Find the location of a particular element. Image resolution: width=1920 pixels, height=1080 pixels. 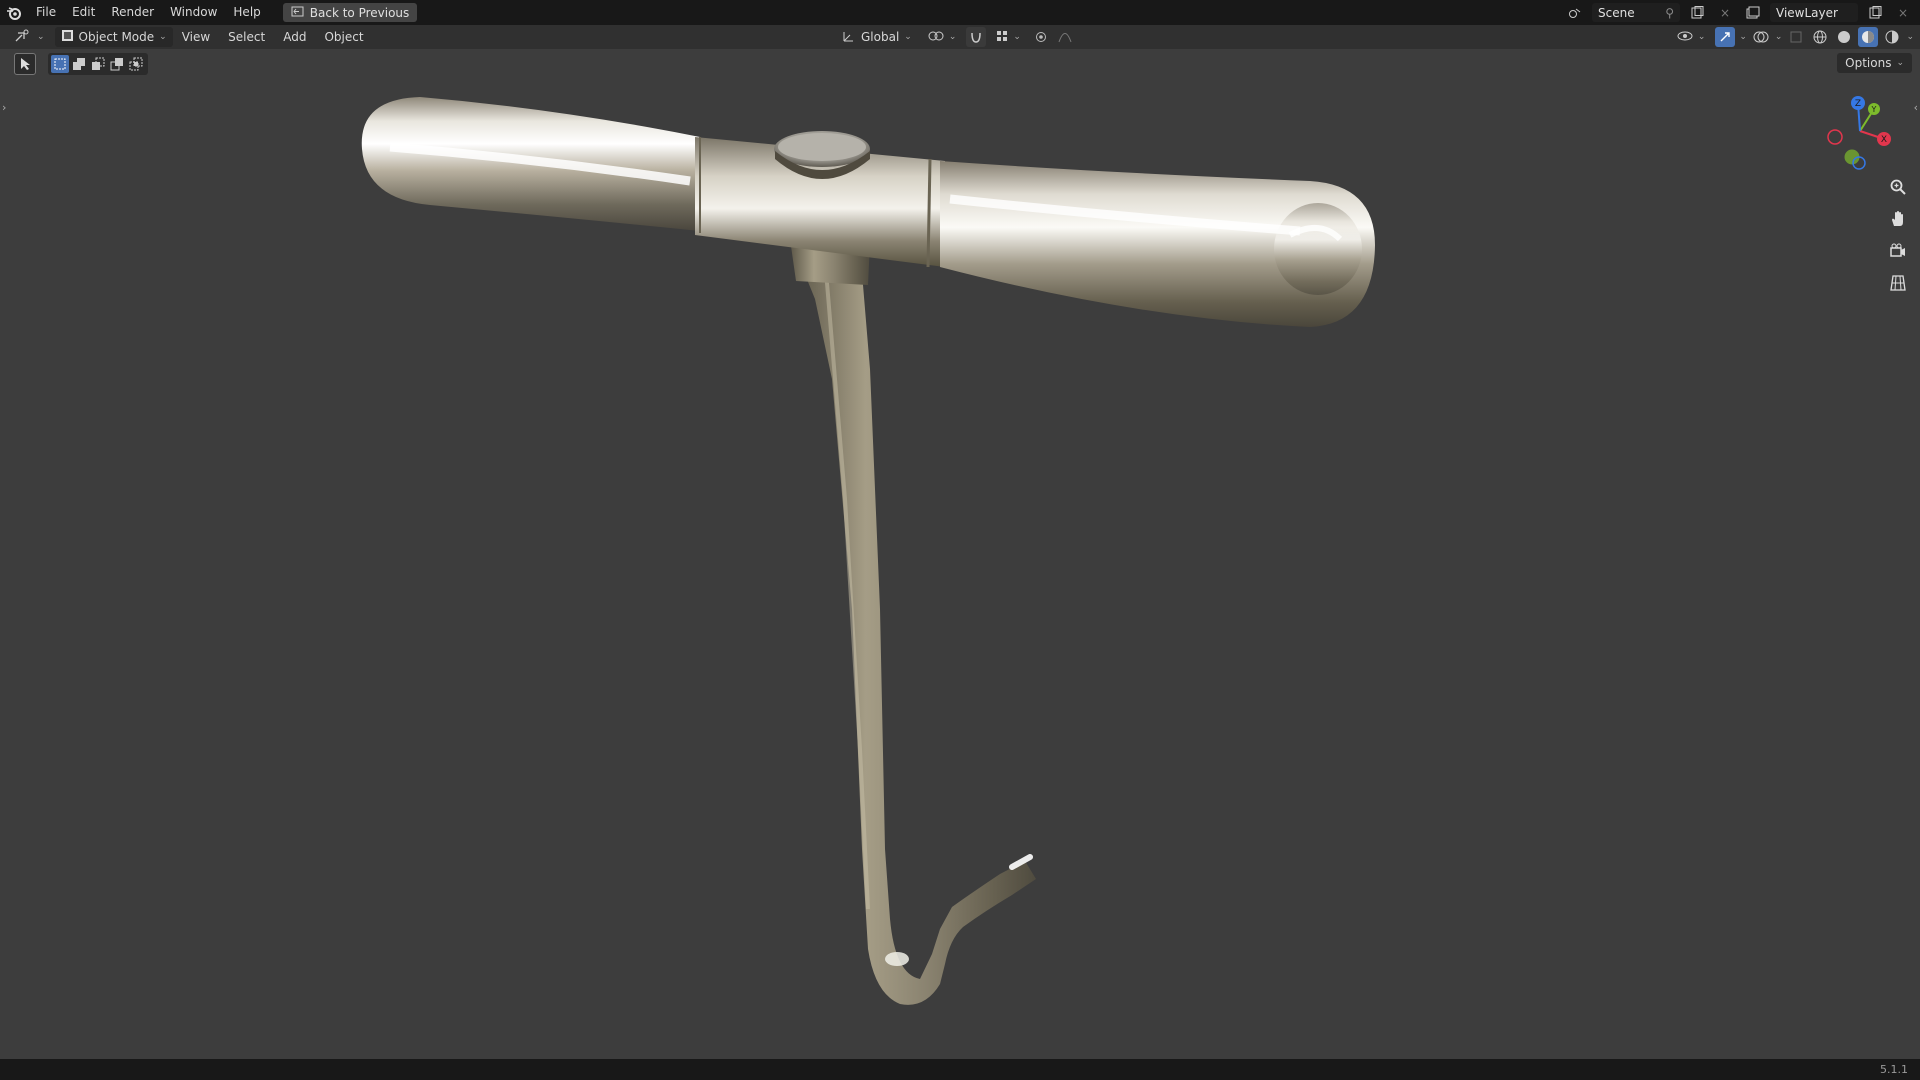

gizmo-y-label: Y is located at coordinates (1874, 109).